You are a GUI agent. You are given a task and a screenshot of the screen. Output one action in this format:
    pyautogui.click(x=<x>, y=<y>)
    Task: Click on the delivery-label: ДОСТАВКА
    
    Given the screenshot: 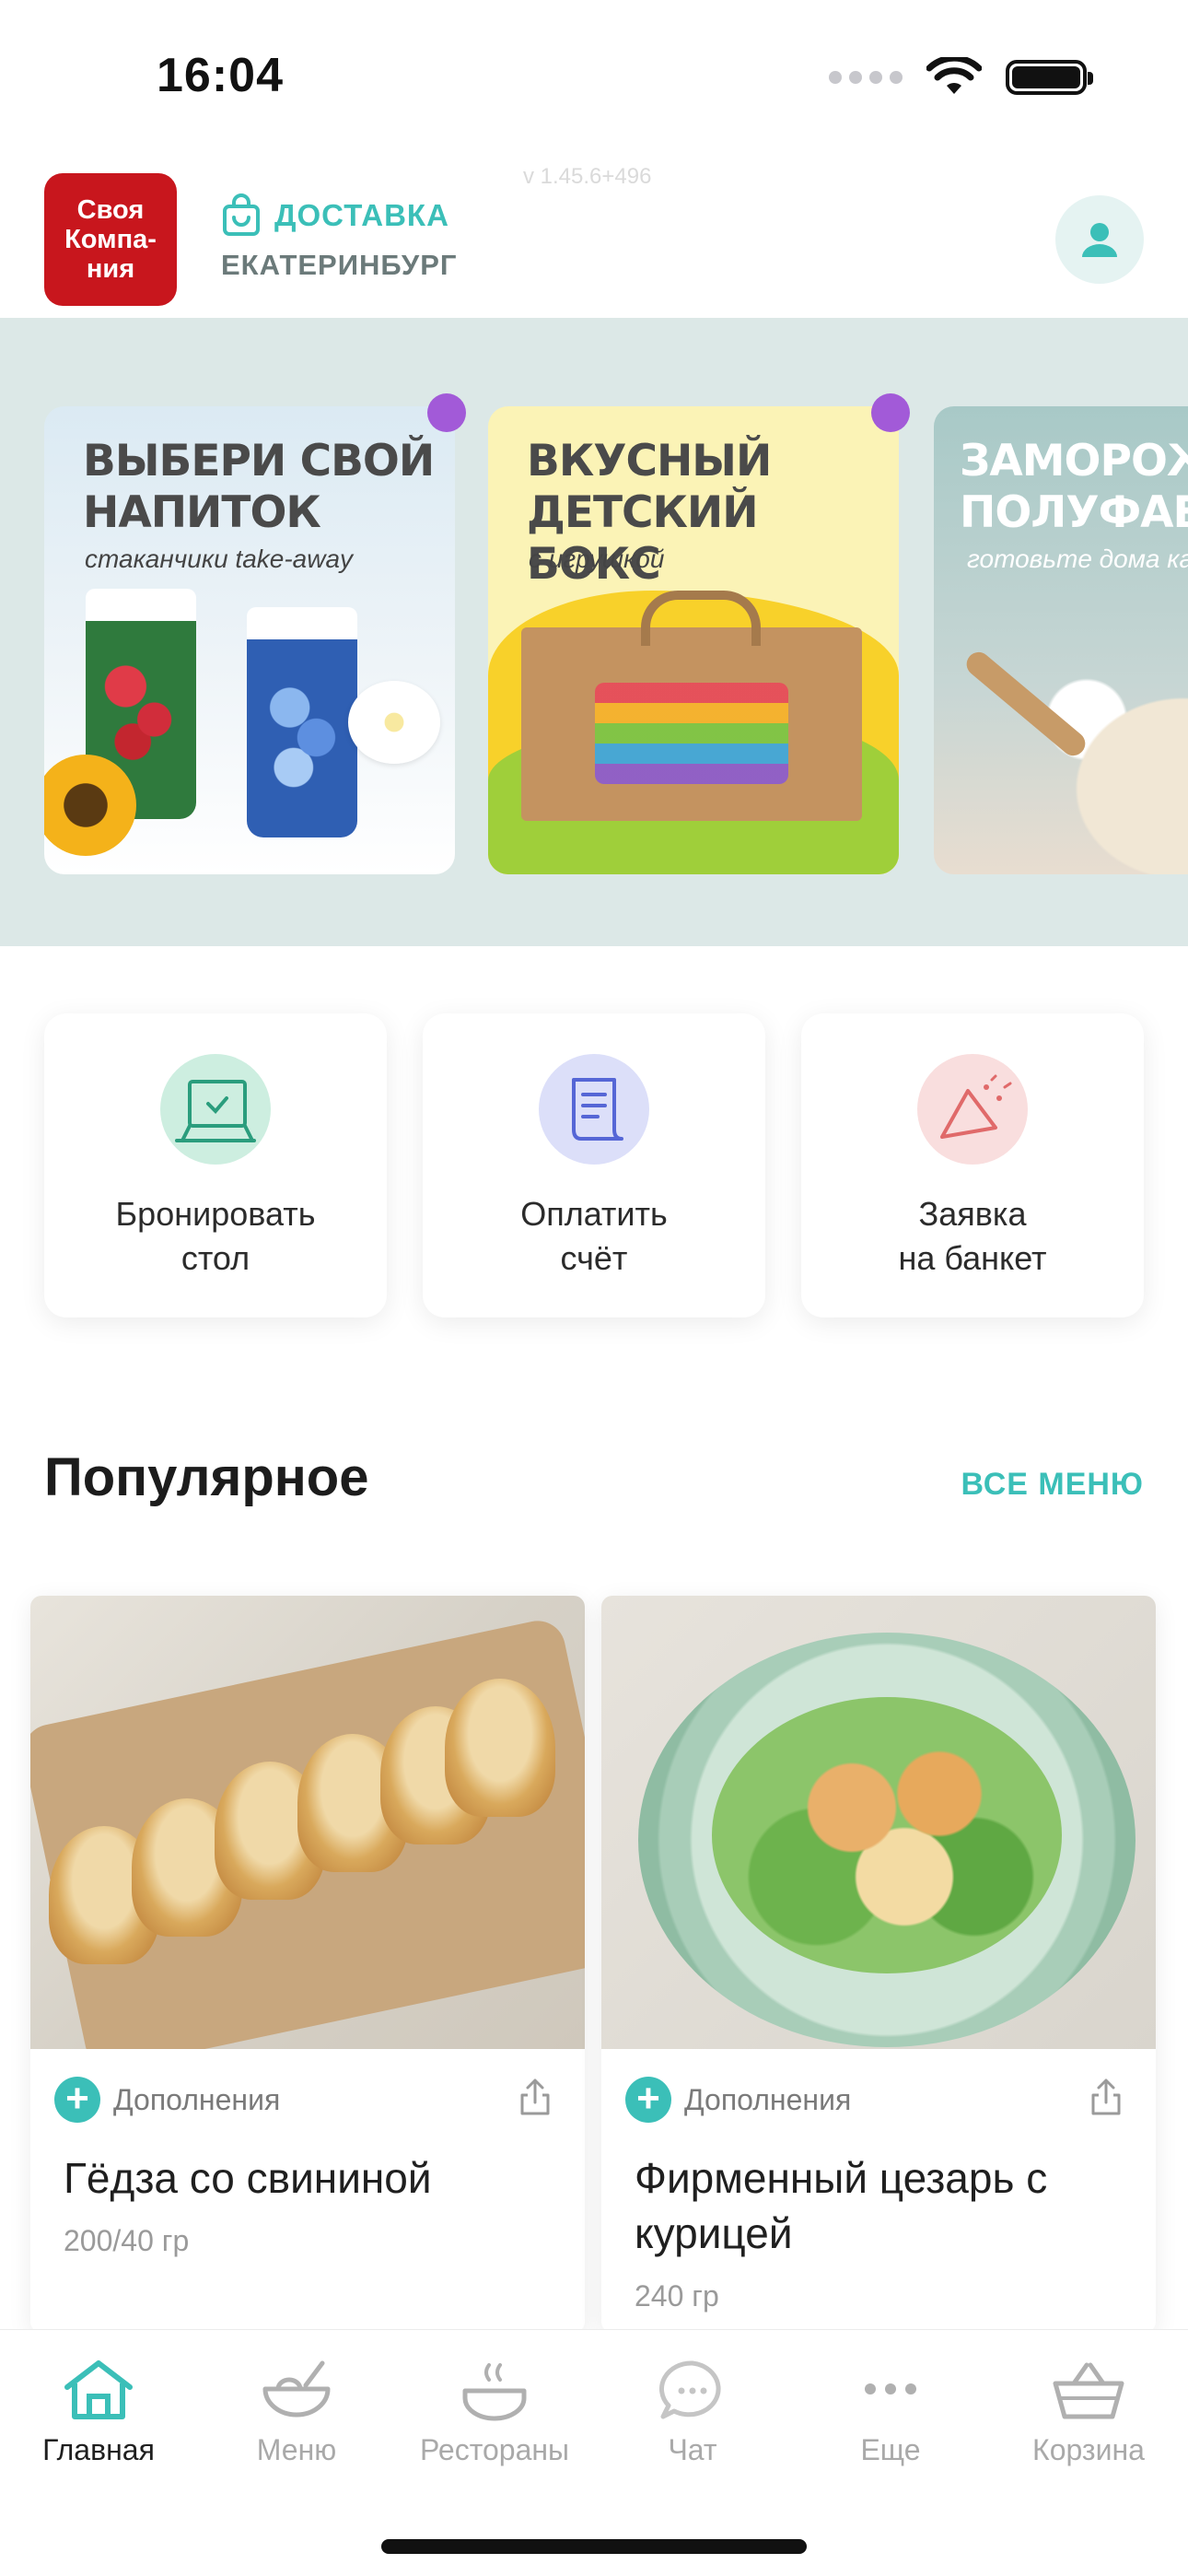 What is the action you would take?
    pyautogui.click(x=361, y=215)
    